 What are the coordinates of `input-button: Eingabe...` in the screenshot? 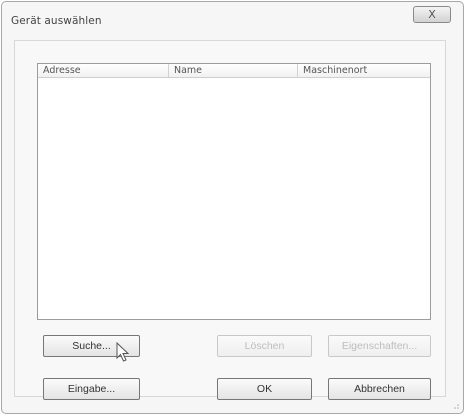 It's located at (91, 389).